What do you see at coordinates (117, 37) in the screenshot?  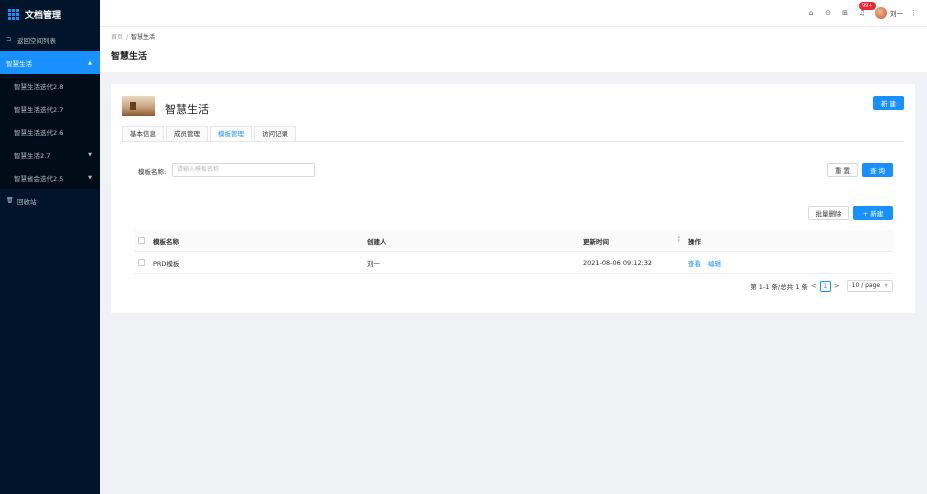 I see `breadcrumb-home: 首页` at bounding box center [117, 37].